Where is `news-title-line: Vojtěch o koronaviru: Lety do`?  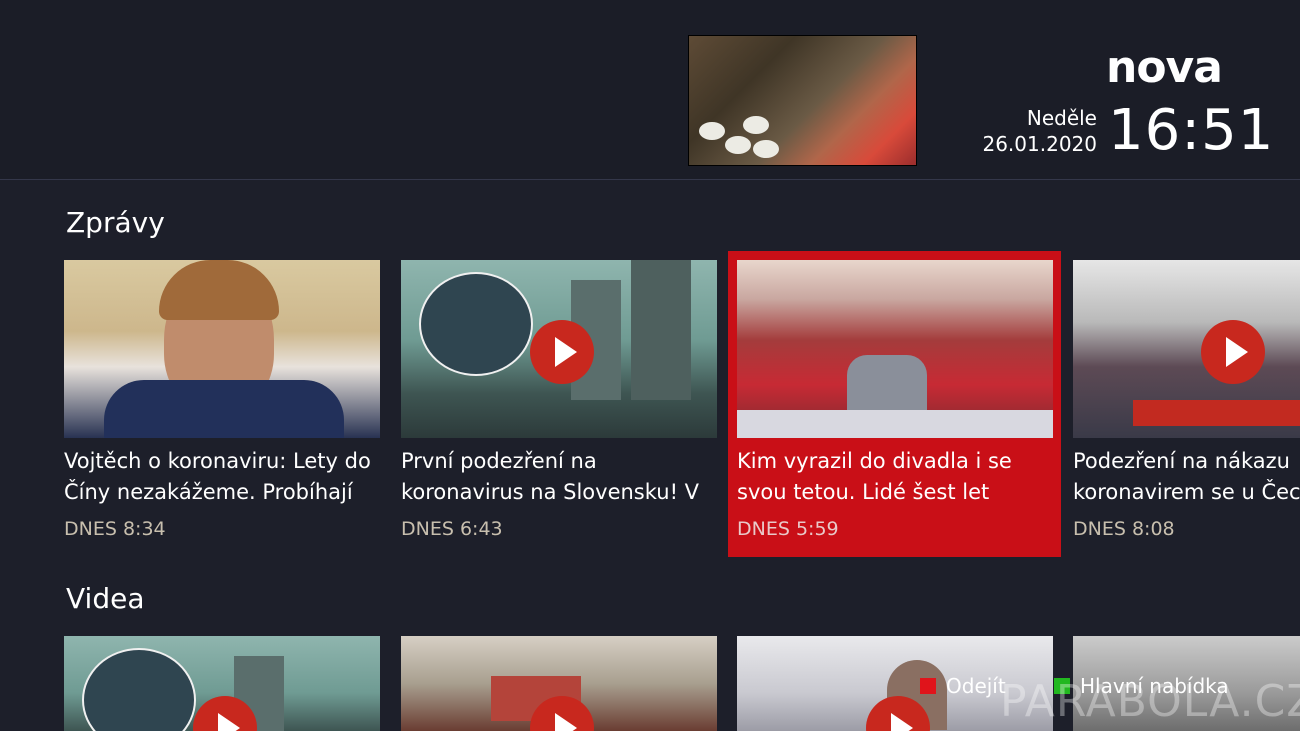
news-title-line: Vojtěch o koronaviru: Lety do is located at coordinates (217, 461).